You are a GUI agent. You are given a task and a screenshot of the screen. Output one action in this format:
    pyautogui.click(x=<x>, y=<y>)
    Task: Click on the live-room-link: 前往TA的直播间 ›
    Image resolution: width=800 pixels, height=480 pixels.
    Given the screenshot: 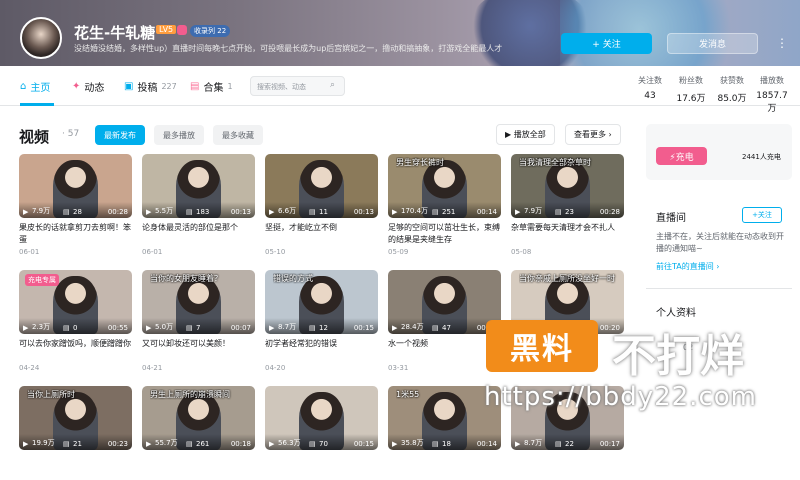 What is the action you would take?
    pyautogui.click(x=687, y=266)
    